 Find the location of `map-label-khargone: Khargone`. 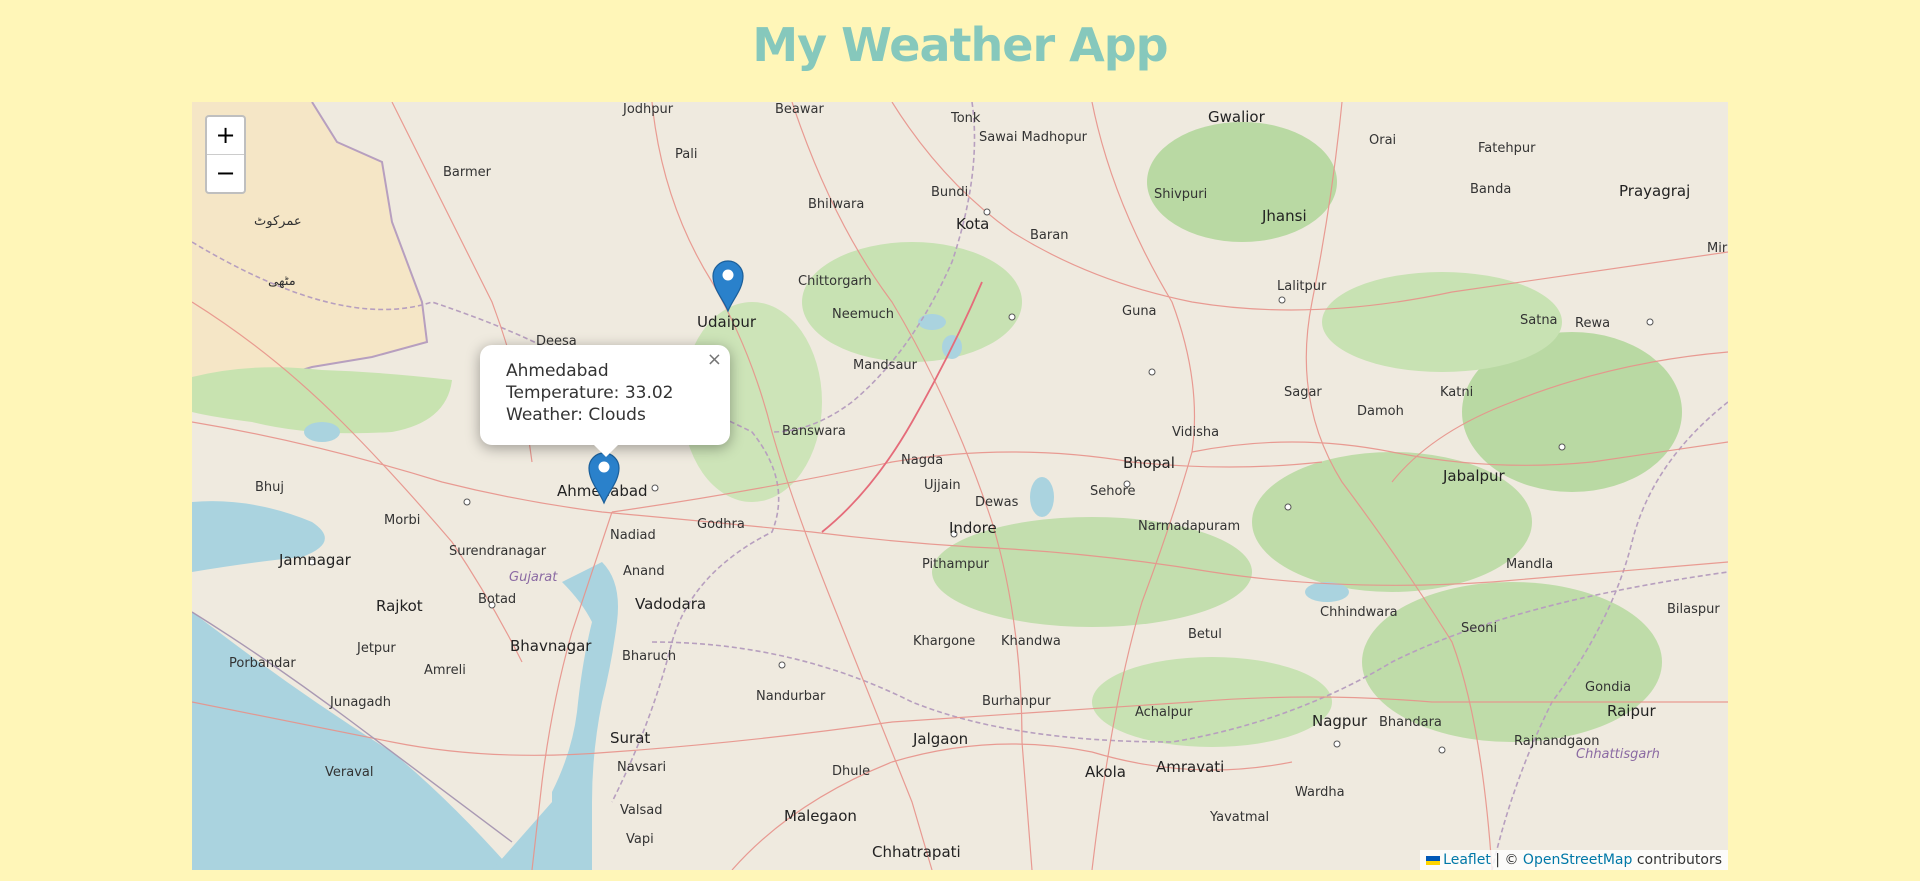

map-label-khargone: Khargone is located at coordinates (944, 641).